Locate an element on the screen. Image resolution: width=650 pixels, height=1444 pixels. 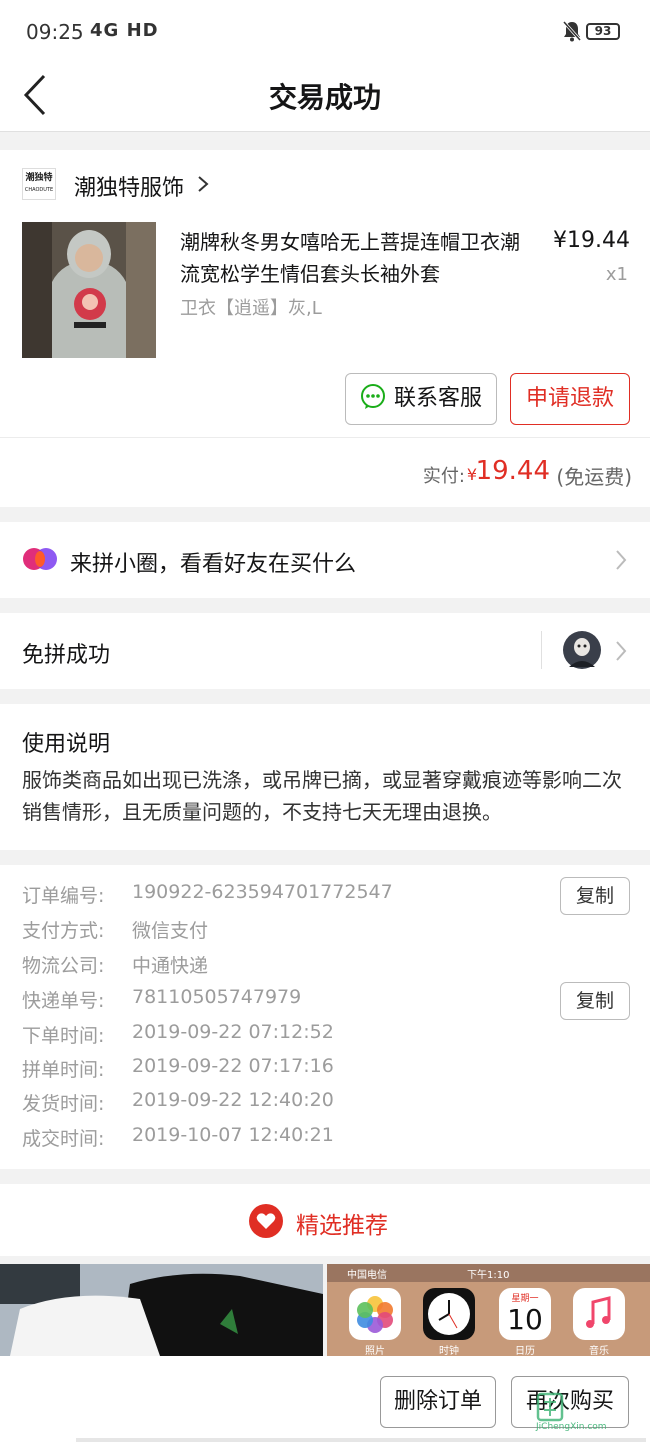
copy-order-number-button: 复制 is located at coordinates (595, 896).